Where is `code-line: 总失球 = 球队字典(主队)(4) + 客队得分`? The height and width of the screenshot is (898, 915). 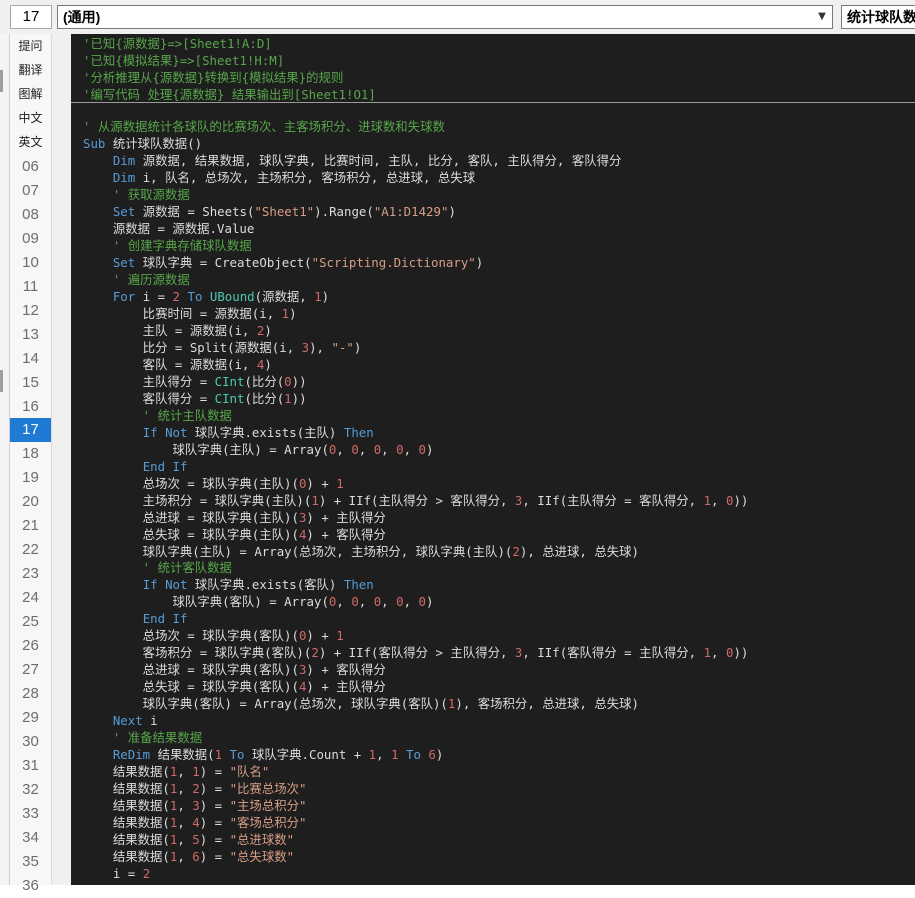
code-line: 总失球 = 球队字典(主队)(4) + 客队得分 is located at coordinates (234, 534).